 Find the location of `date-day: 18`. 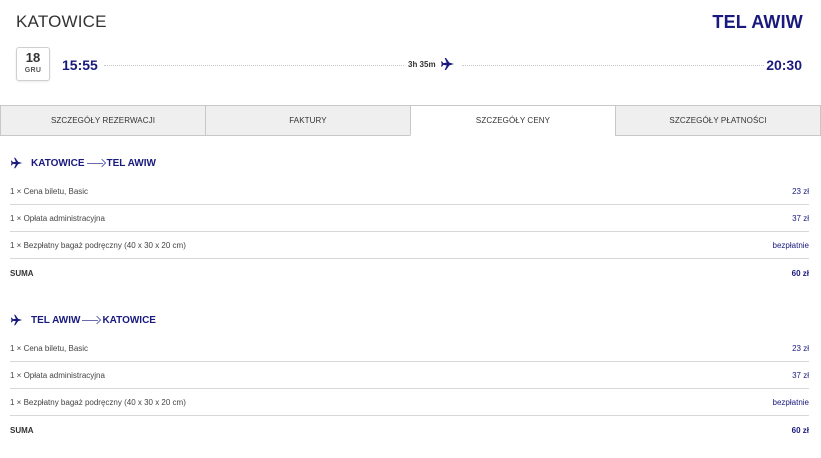

date-day: 18 is located at coordinates (33, 57).